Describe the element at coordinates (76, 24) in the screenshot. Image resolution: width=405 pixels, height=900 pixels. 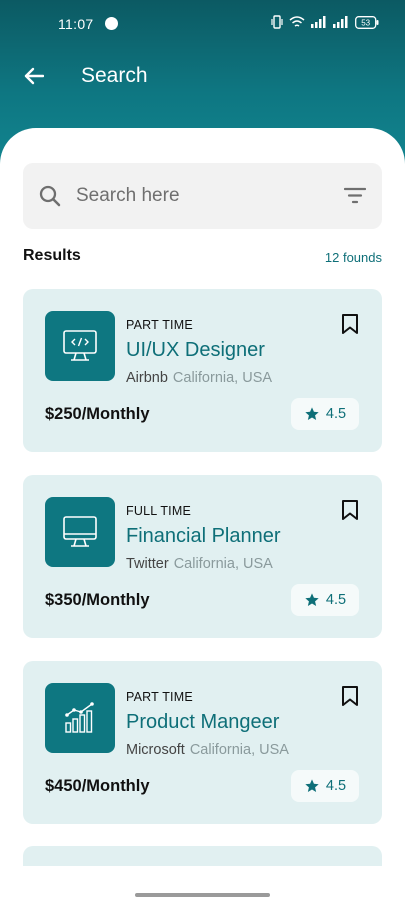
I see `status-time: 11:07` at that location.